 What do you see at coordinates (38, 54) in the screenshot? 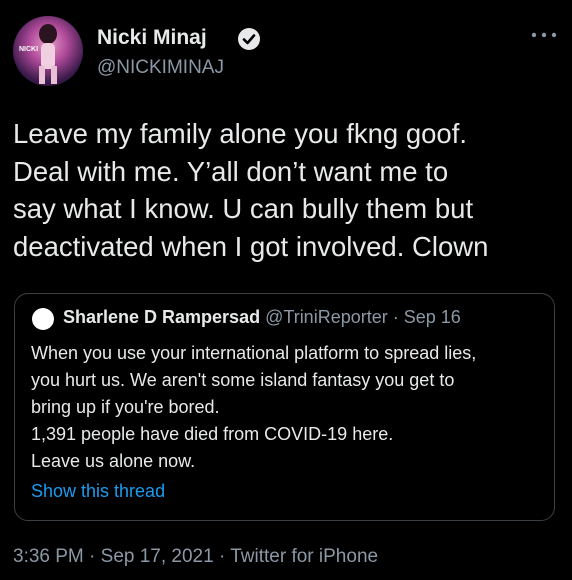
I see `avatar-image: NICKI` at bounding box center [38, 54].